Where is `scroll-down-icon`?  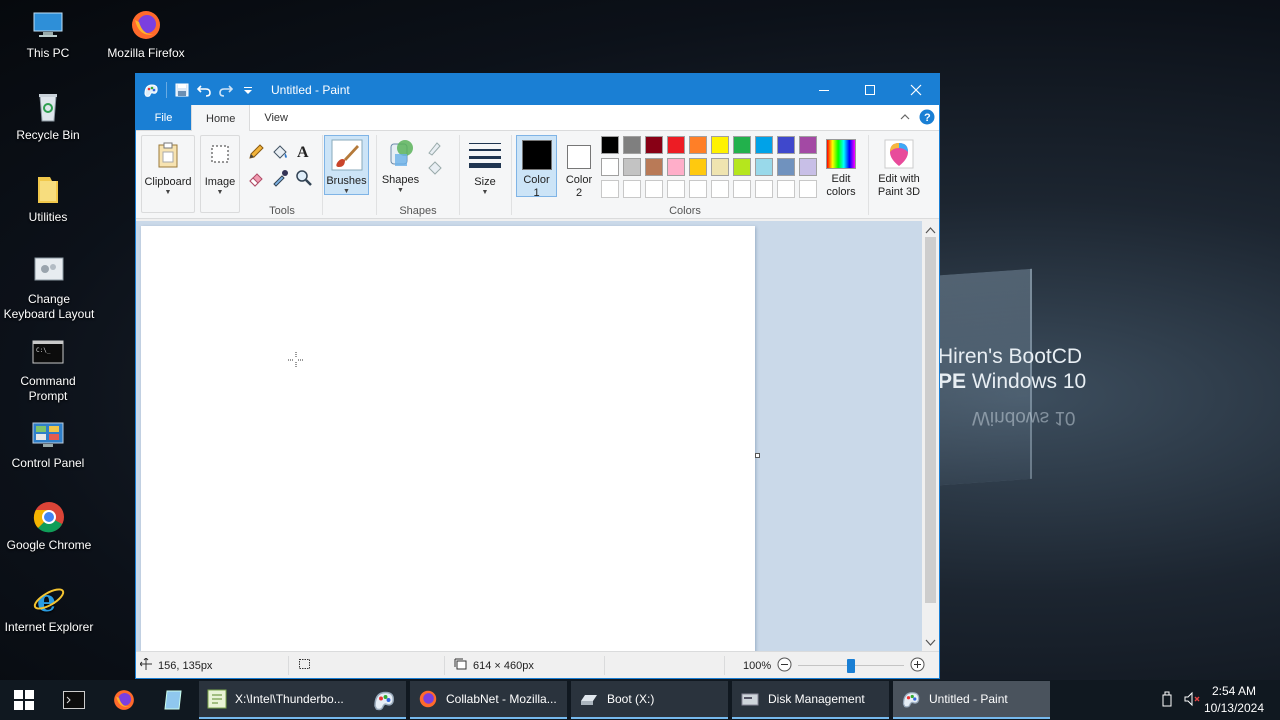
scroll-down-icon is located at coordinates (930, 643).